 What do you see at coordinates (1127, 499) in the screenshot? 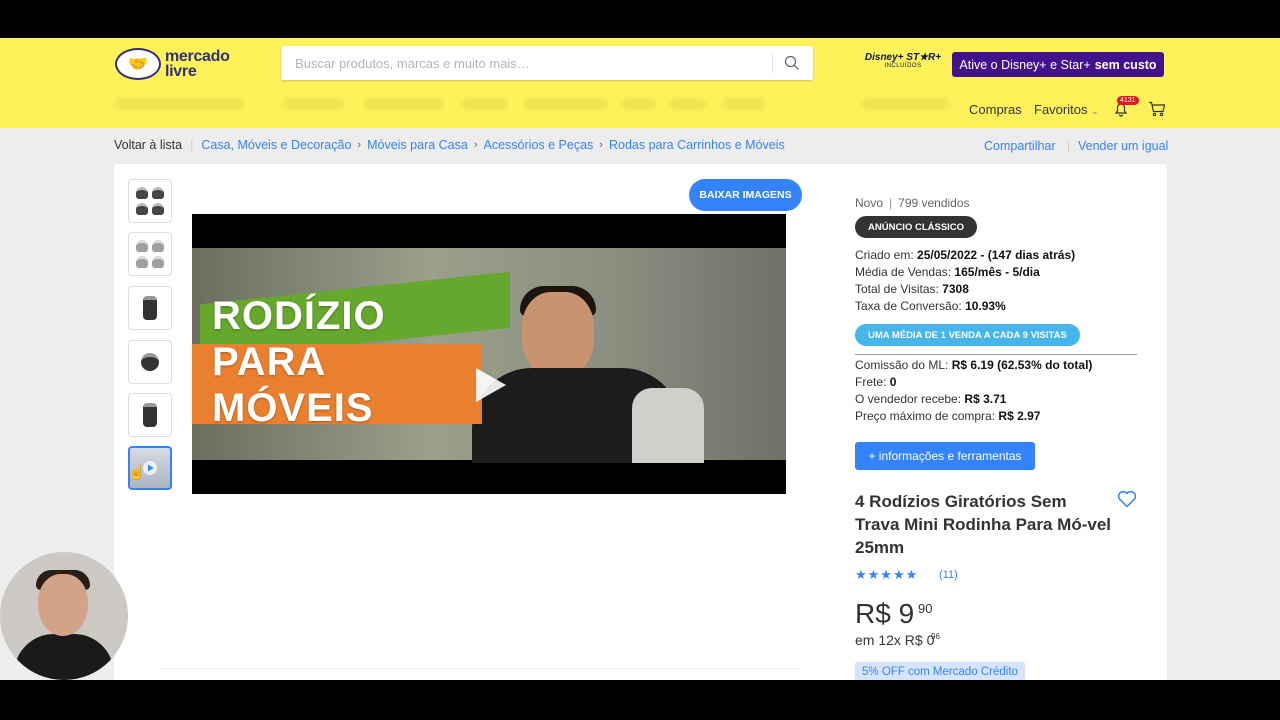
I see `heart-icon` at bounding box center [1127, 499].